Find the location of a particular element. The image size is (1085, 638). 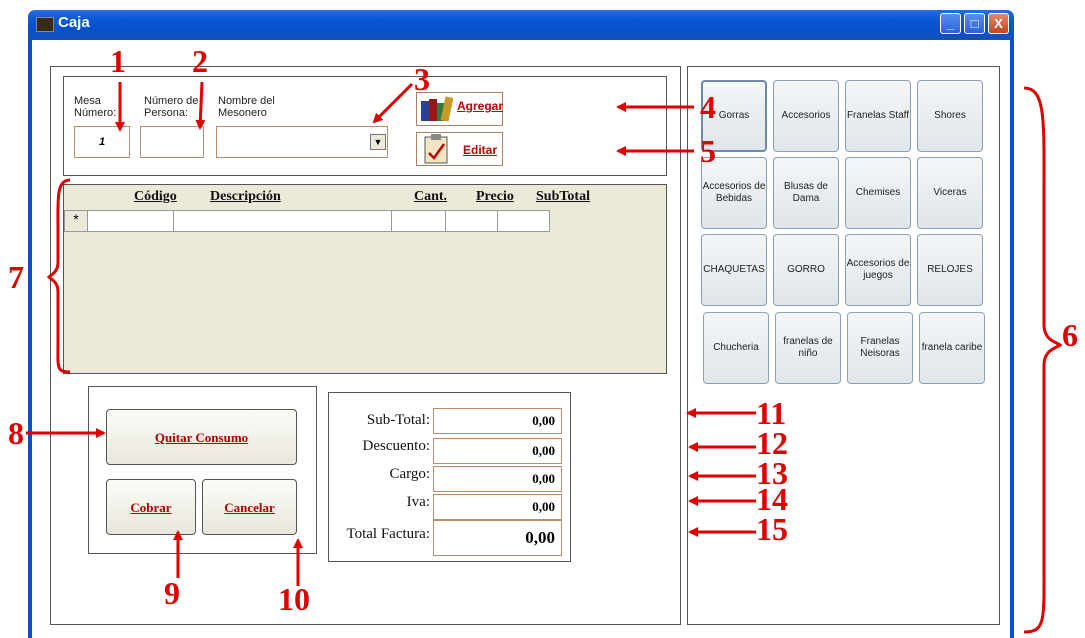

annotation-label: 6 is located at coordinates (1070, 335).